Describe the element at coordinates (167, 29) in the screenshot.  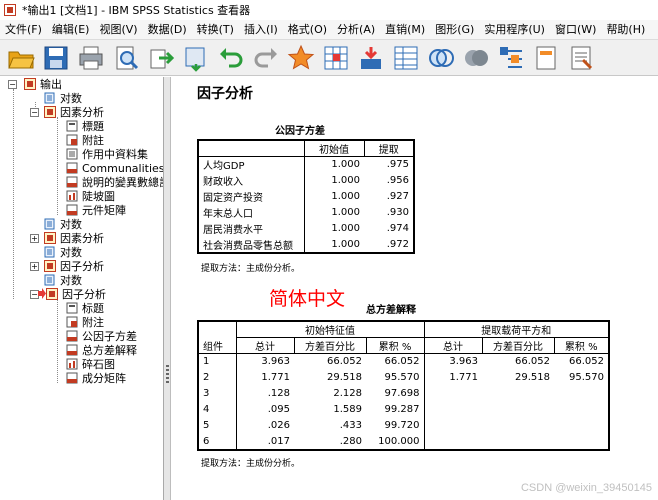
I see `menu-data: 数据(D)` at that location.